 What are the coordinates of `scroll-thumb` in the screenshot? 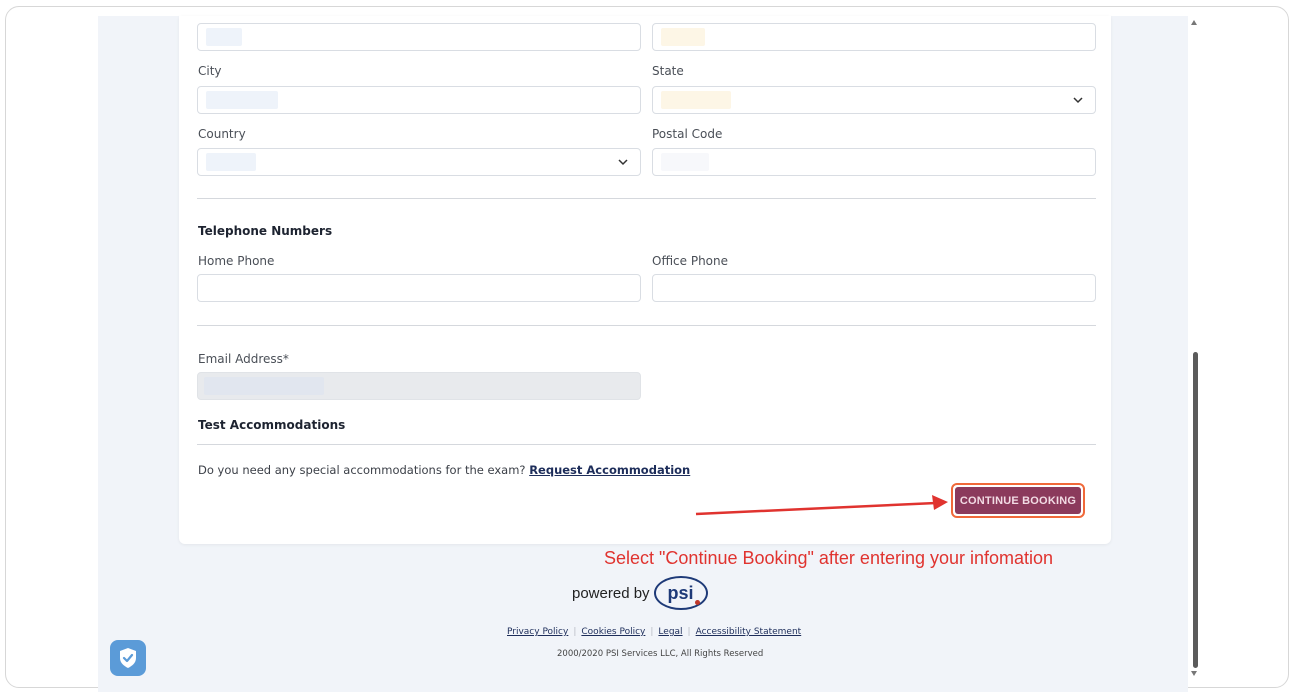 It's located at (1195, 510).